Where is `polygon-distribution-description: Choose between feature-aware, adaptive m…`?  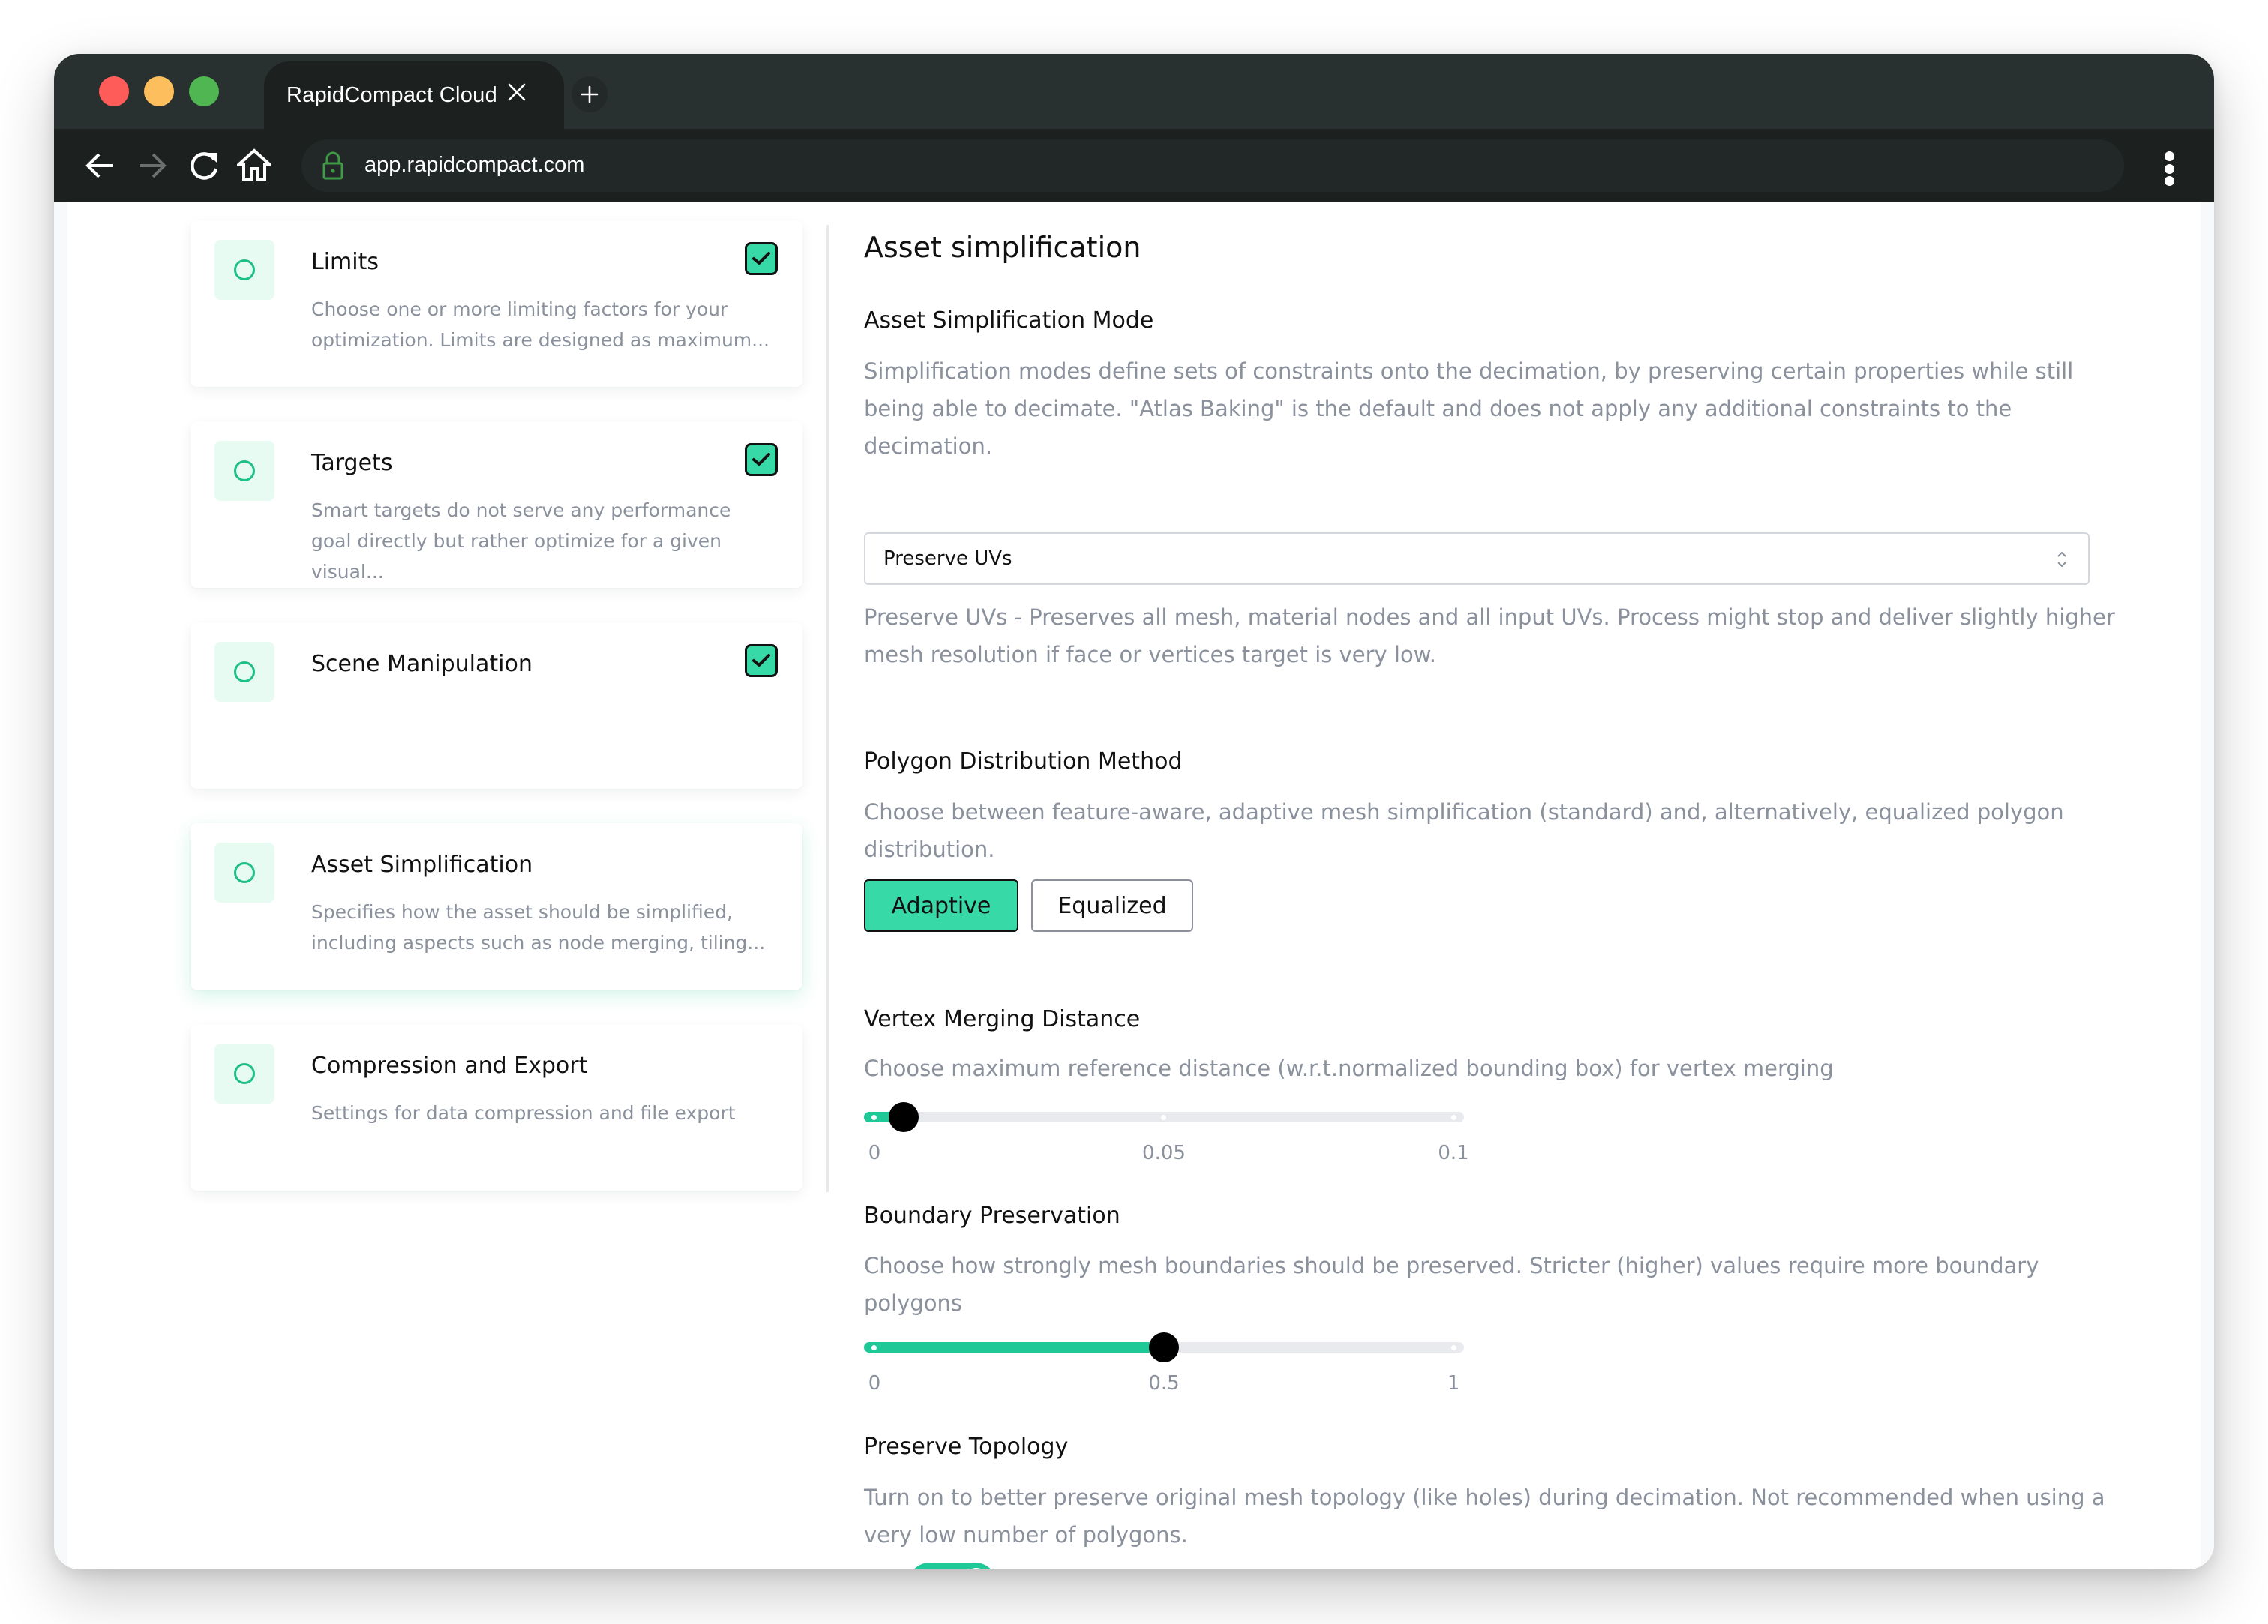
polygon-distribution-description: Choose between feature-aware, adaptive m… is located at coordinates (1464, 830).